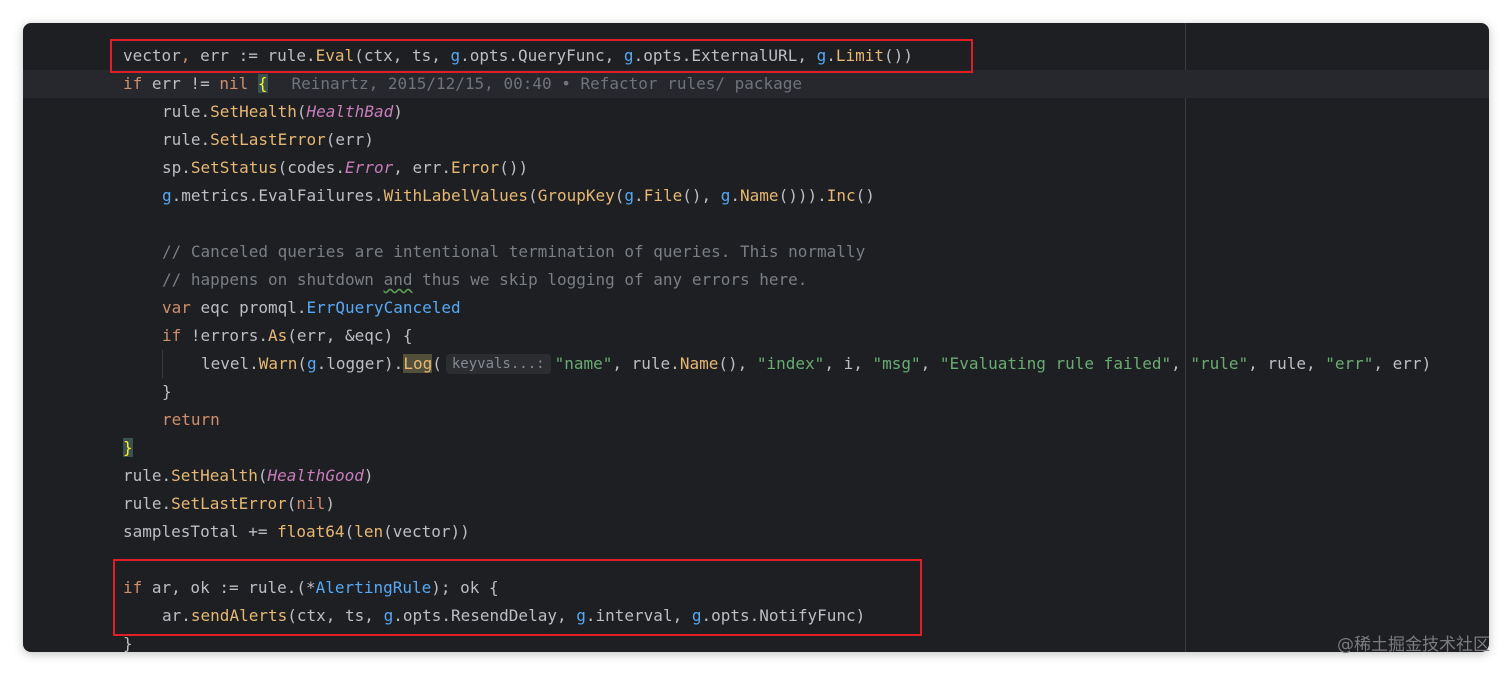 This screenshot has height=675, width=1512. I want to click on matched-brace: }, so click(128, 447).